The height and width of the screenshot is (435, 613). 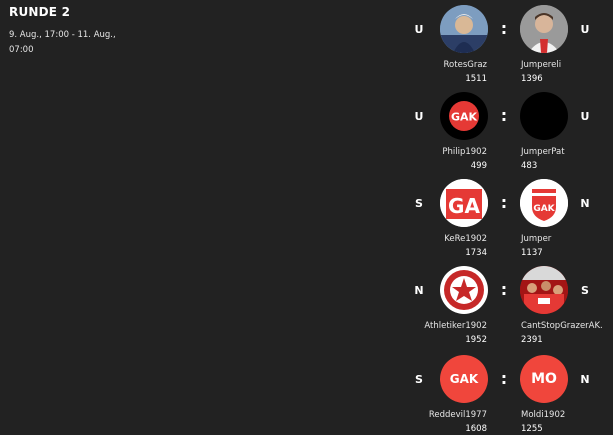 I want to click on player-points: 1511, so click(x=476, y=79).